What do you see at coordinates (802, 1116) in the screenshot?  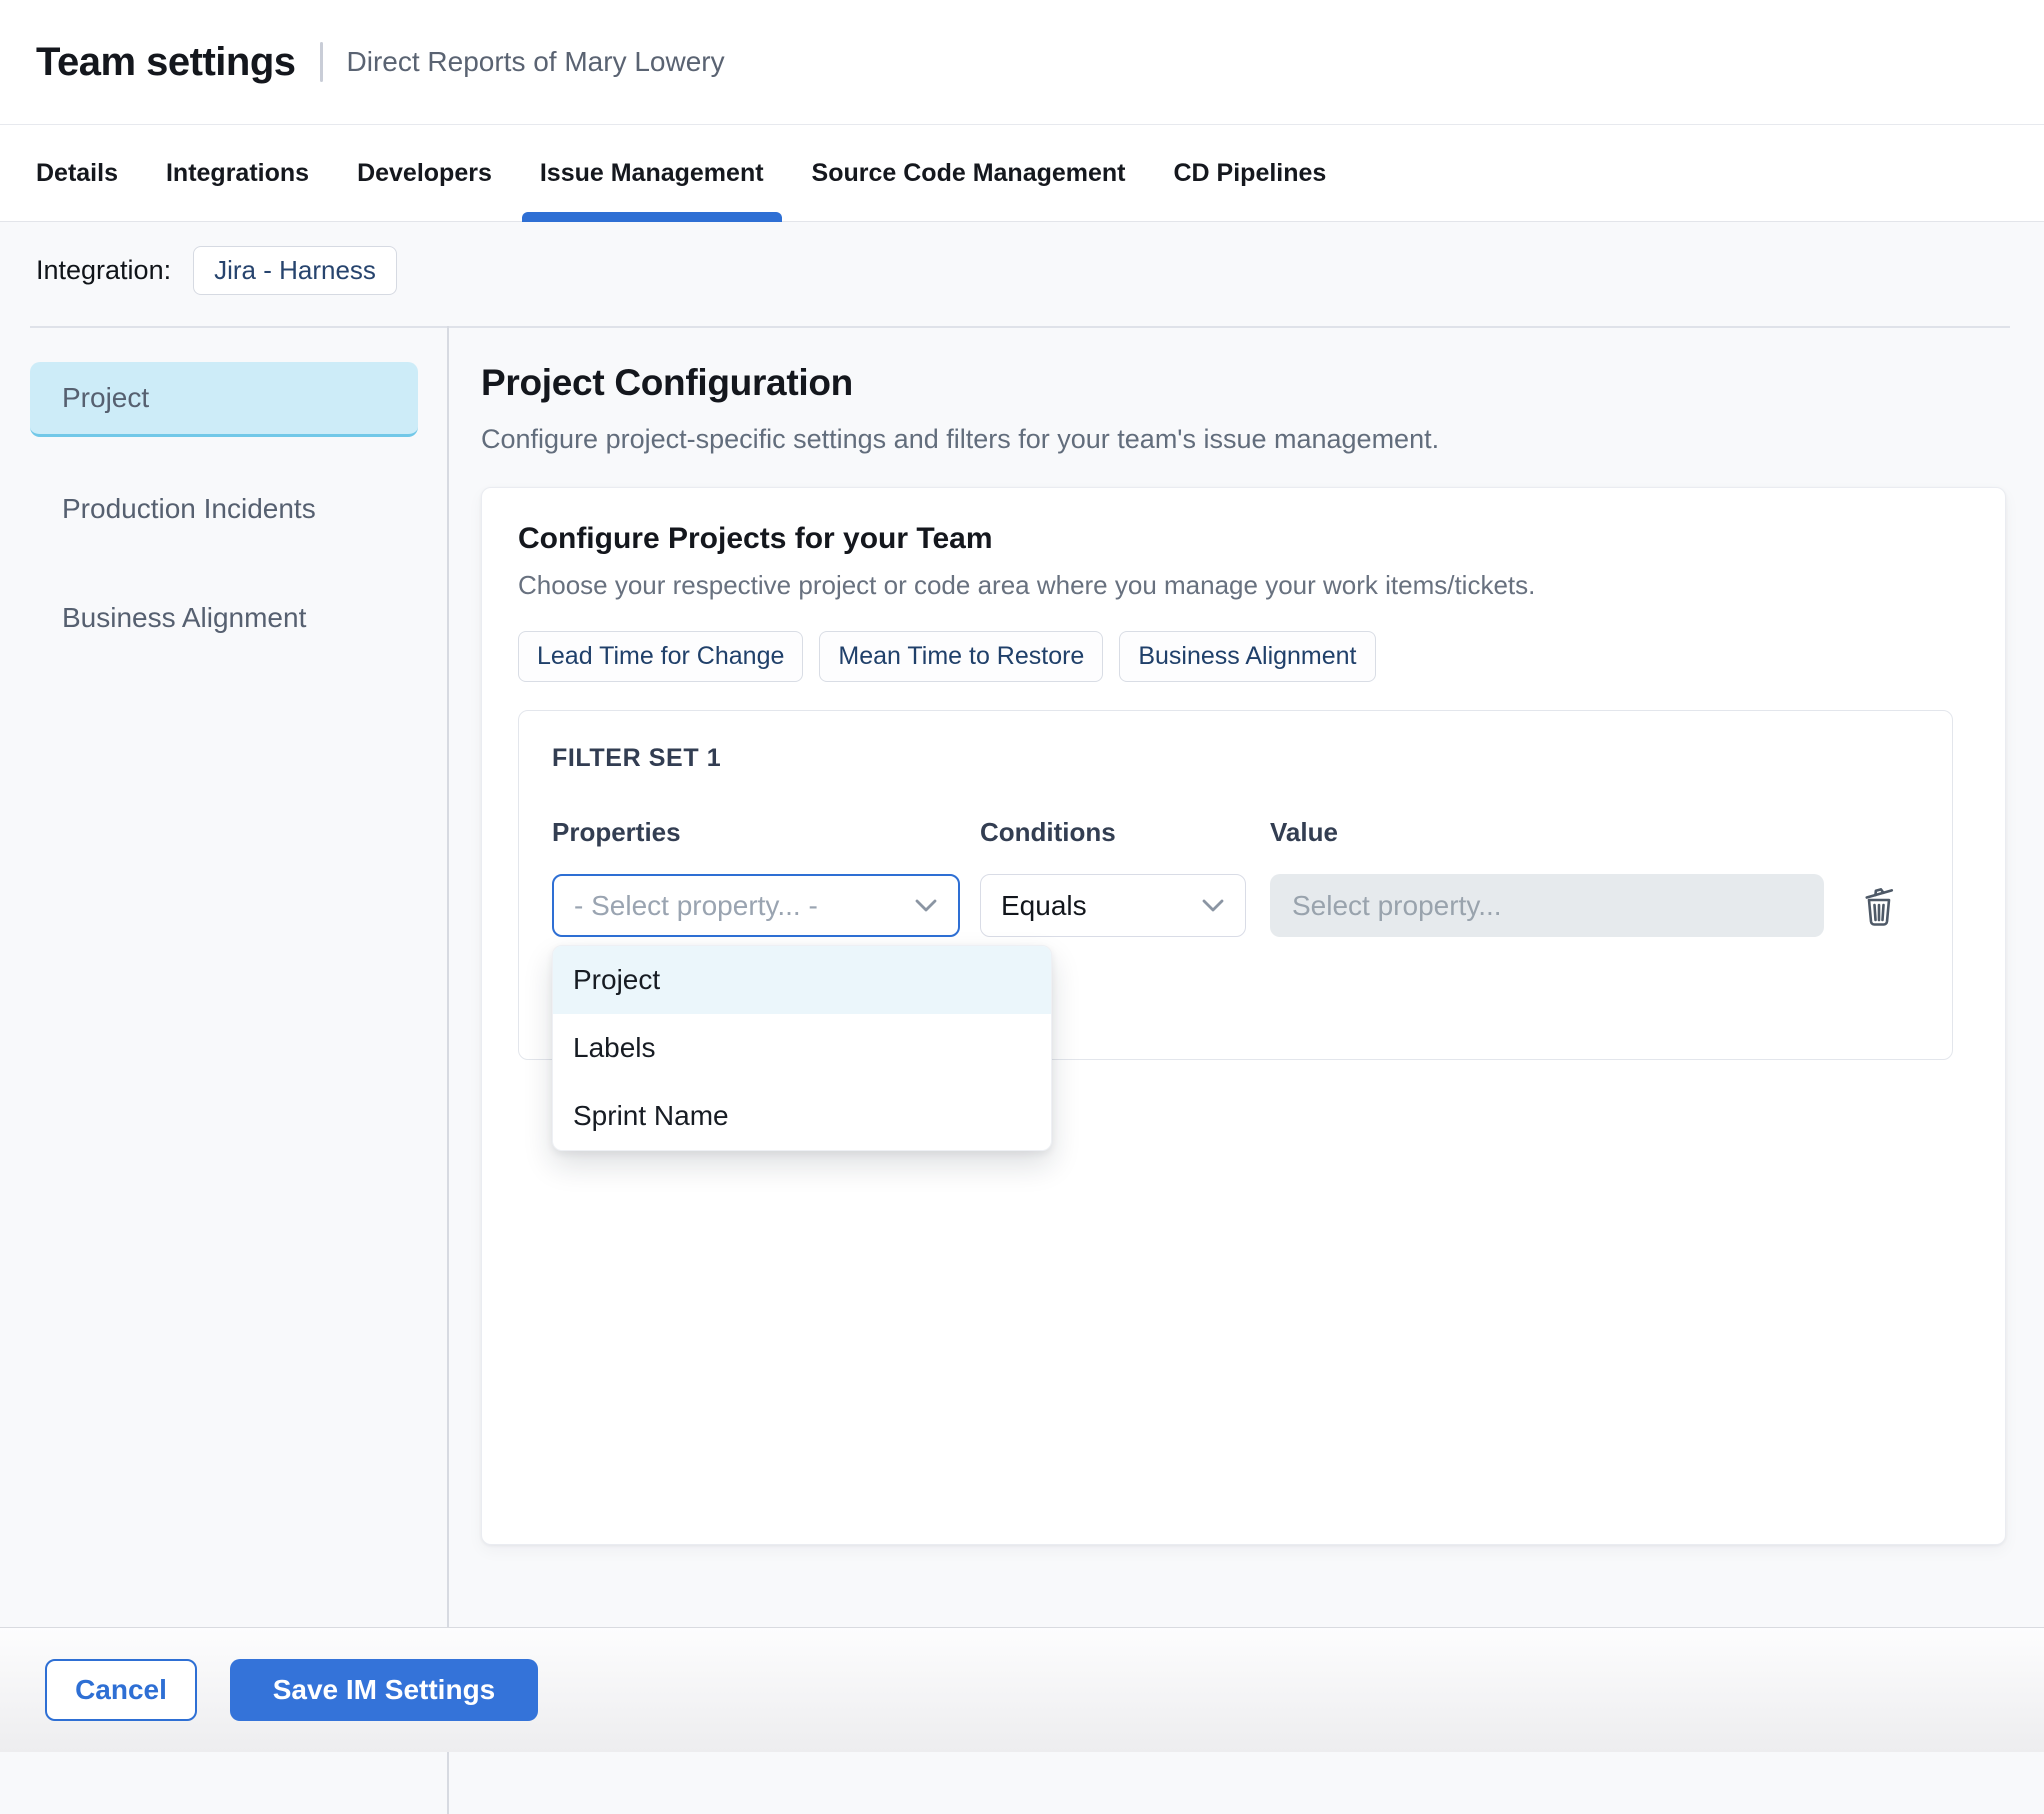 I see `dropdown-option-sprint-name: Sprint Name` at bounding box center [802, 1116].